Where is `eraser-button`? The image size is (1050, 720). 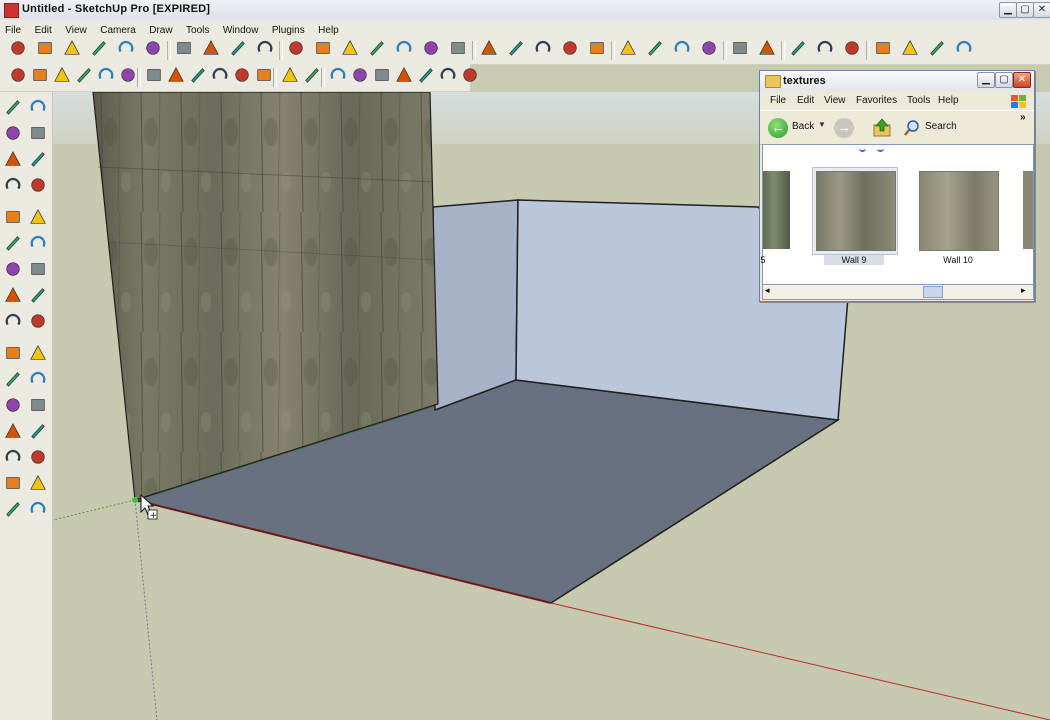 eraser-button is located at coordinates (184, 50).